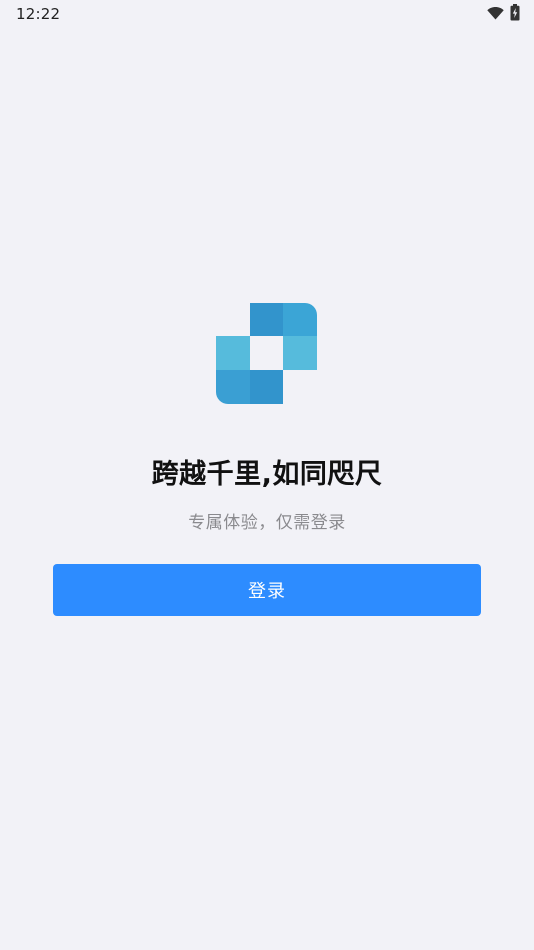 This screenshot has width=534, height=950. What do you see at coordinates (267, 590) in the screenshot?
I see `login-button: 登录` at bounding box center [267, 590].